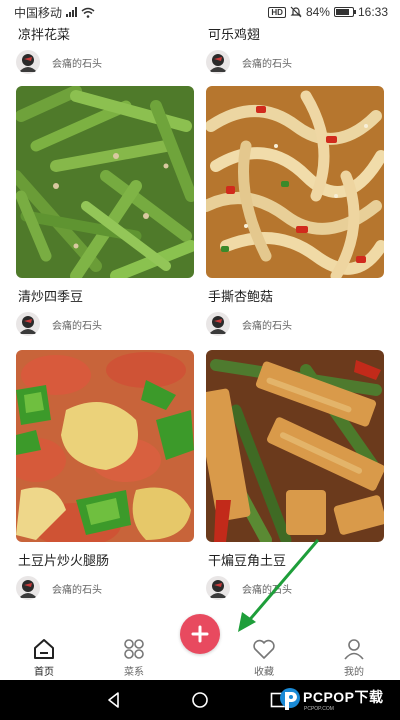 The width and height of the screenshot is (400, 720). What do you see at coordinates (354, 672) in the screenshot?
I see `nav-label-profile: 我的` at bounding box center [354, 672].